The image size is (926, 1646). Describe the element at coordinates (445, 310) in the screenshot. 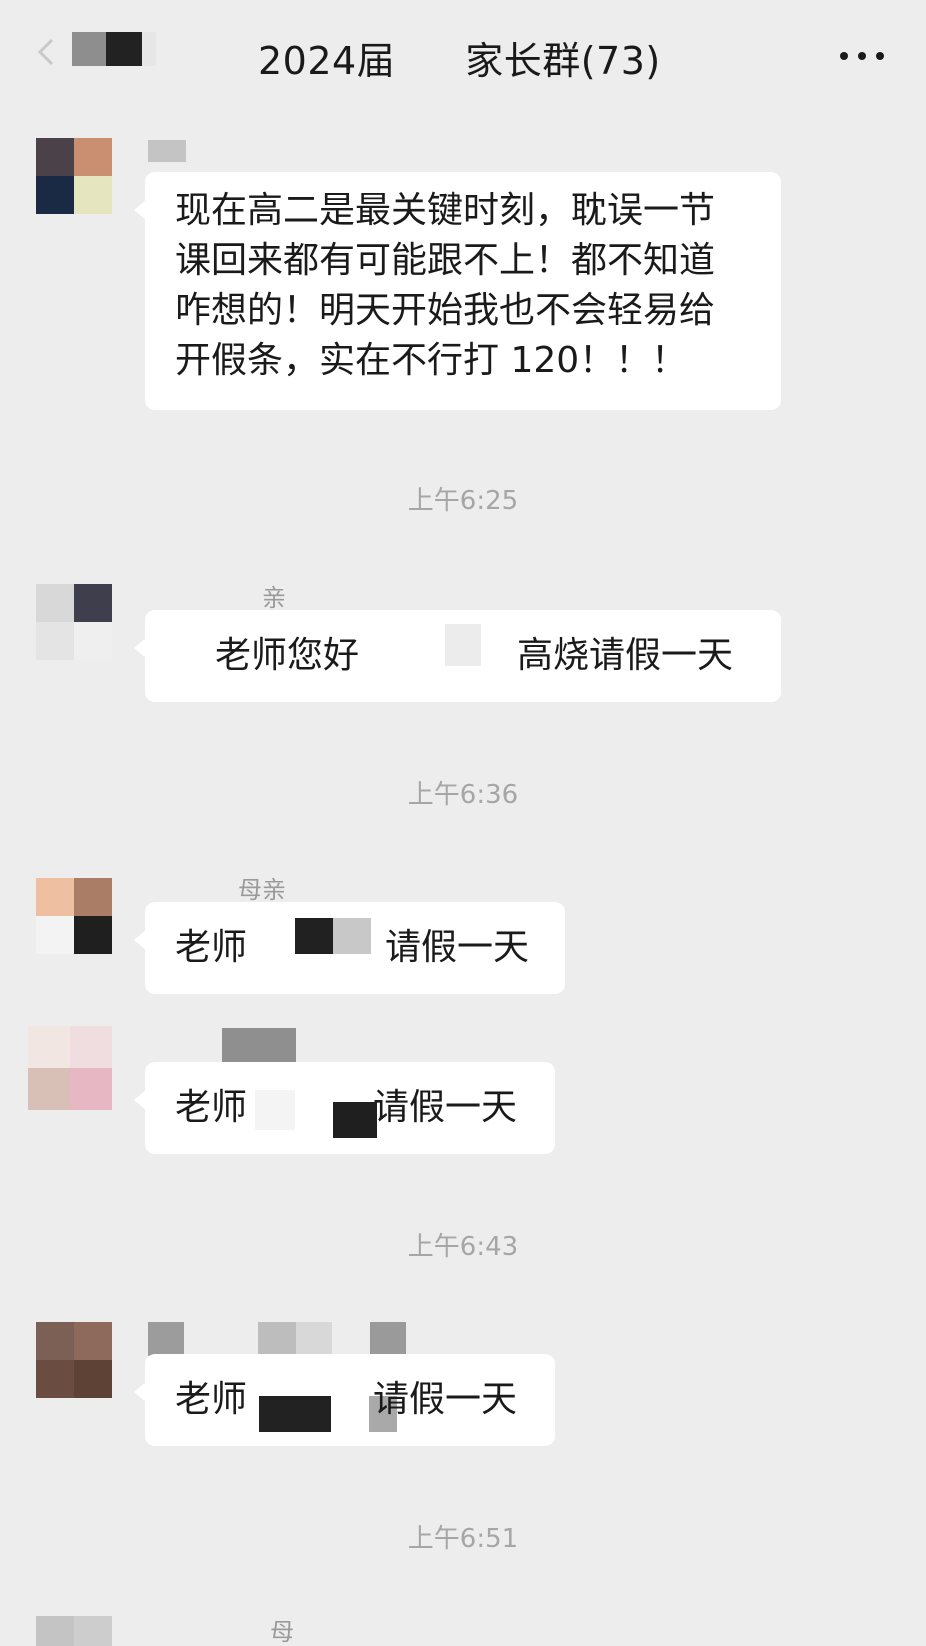

I see `message-line: 咋想的！明天开始我也不会轻易给` at that location.